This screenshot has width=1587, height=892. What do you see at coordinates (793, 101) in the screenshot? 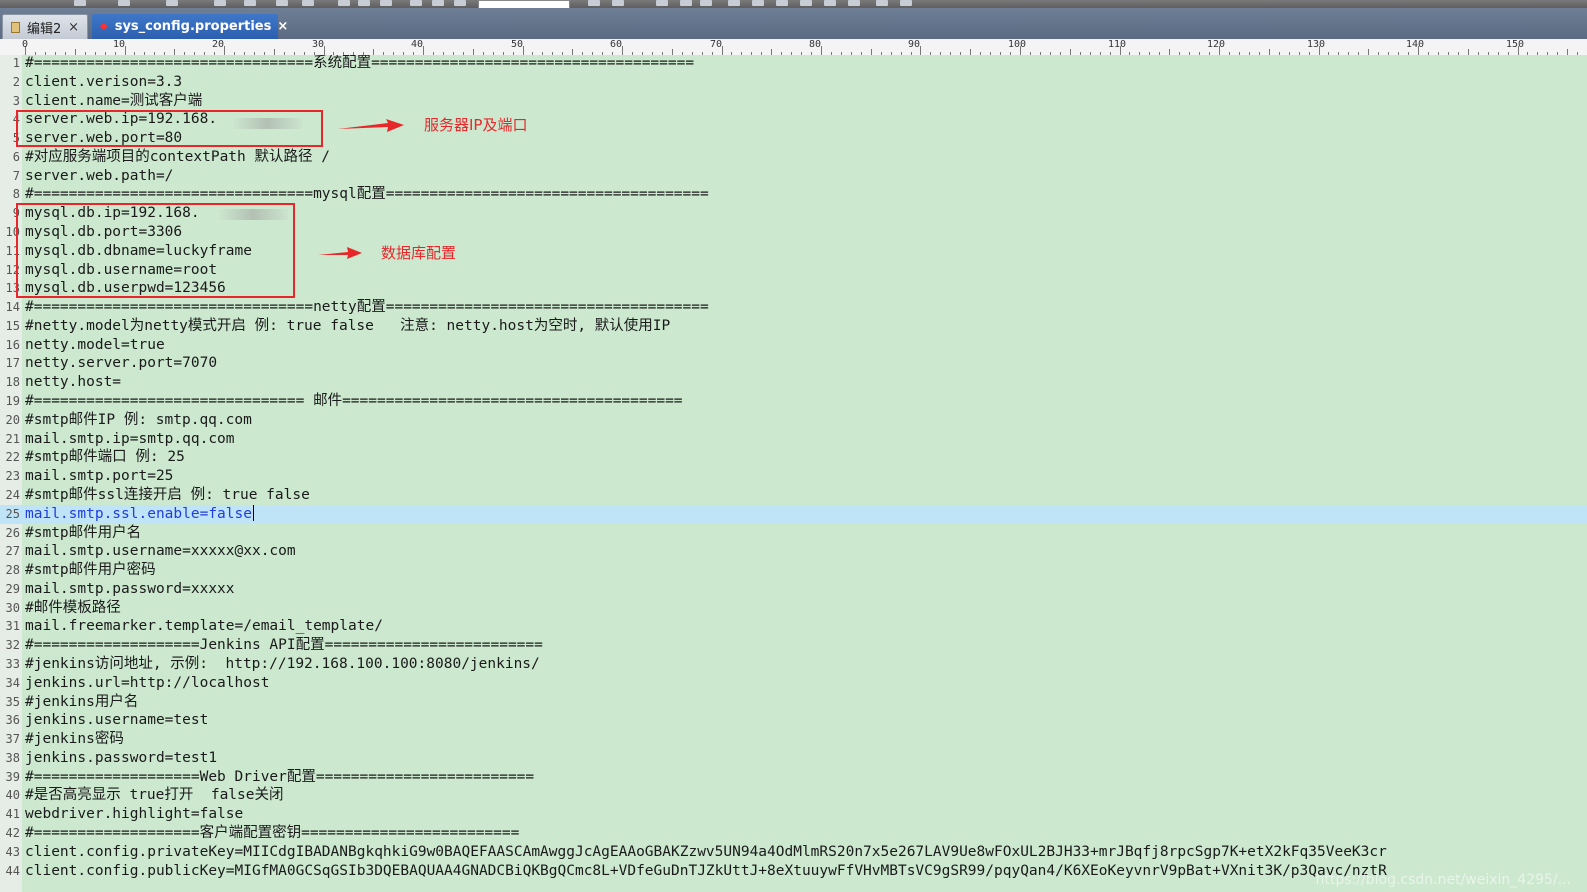
I see `code-line: 3 client.name=测试客户端` at bounding box center [793, 101].